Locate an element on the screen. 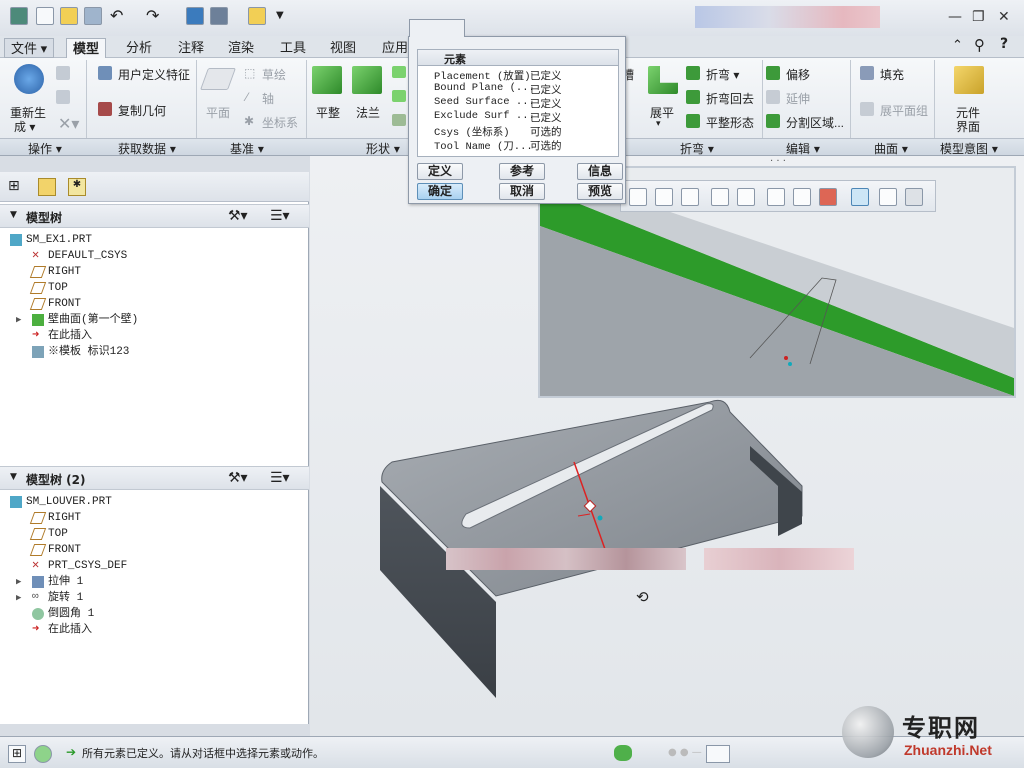  tree-item: SM_LOUVER.PRT is located at coordinates (61, 502).